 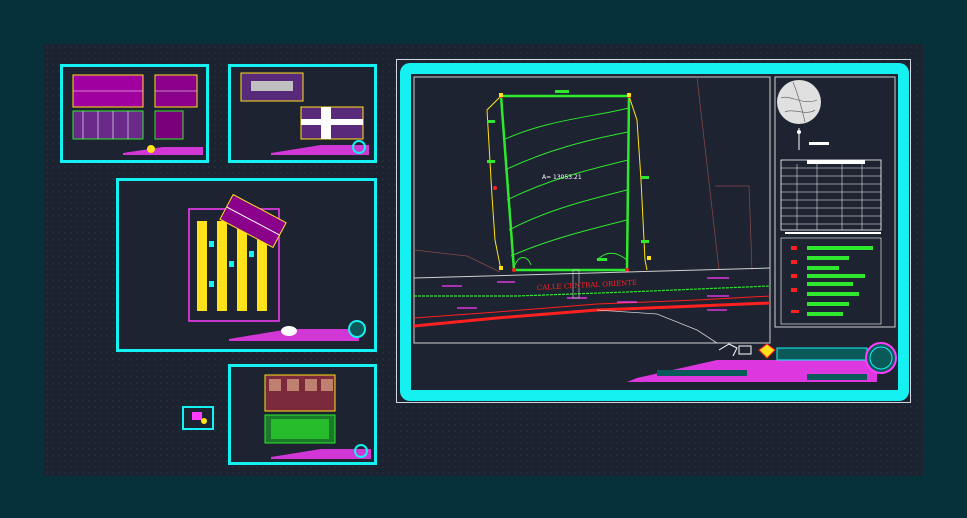 What do you see at coordinates (317, 416) in the screenshot?
I see `unit-plans-drawing` at bounding box center [317, 416].